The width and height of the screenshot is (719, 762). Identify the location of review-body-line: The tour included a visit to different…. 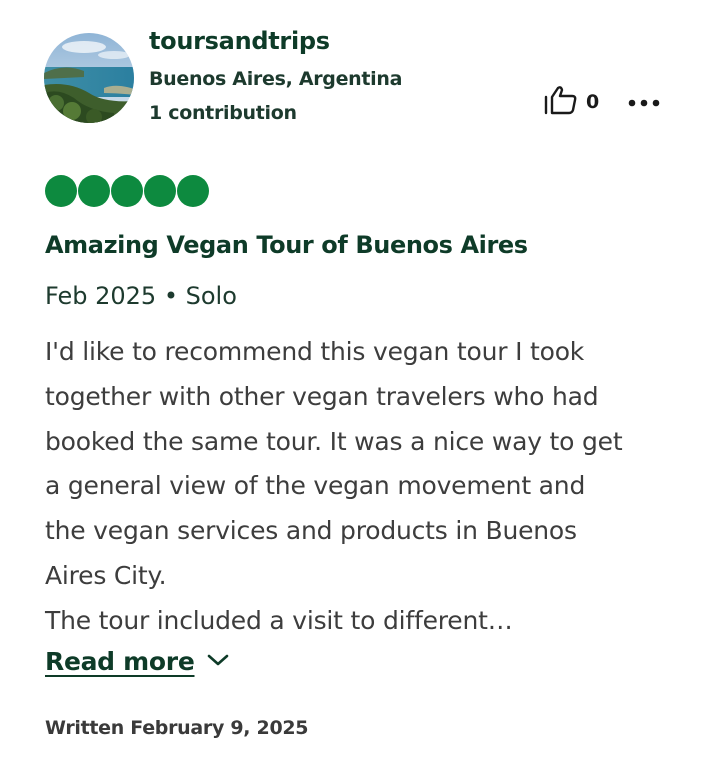
(279, 620).